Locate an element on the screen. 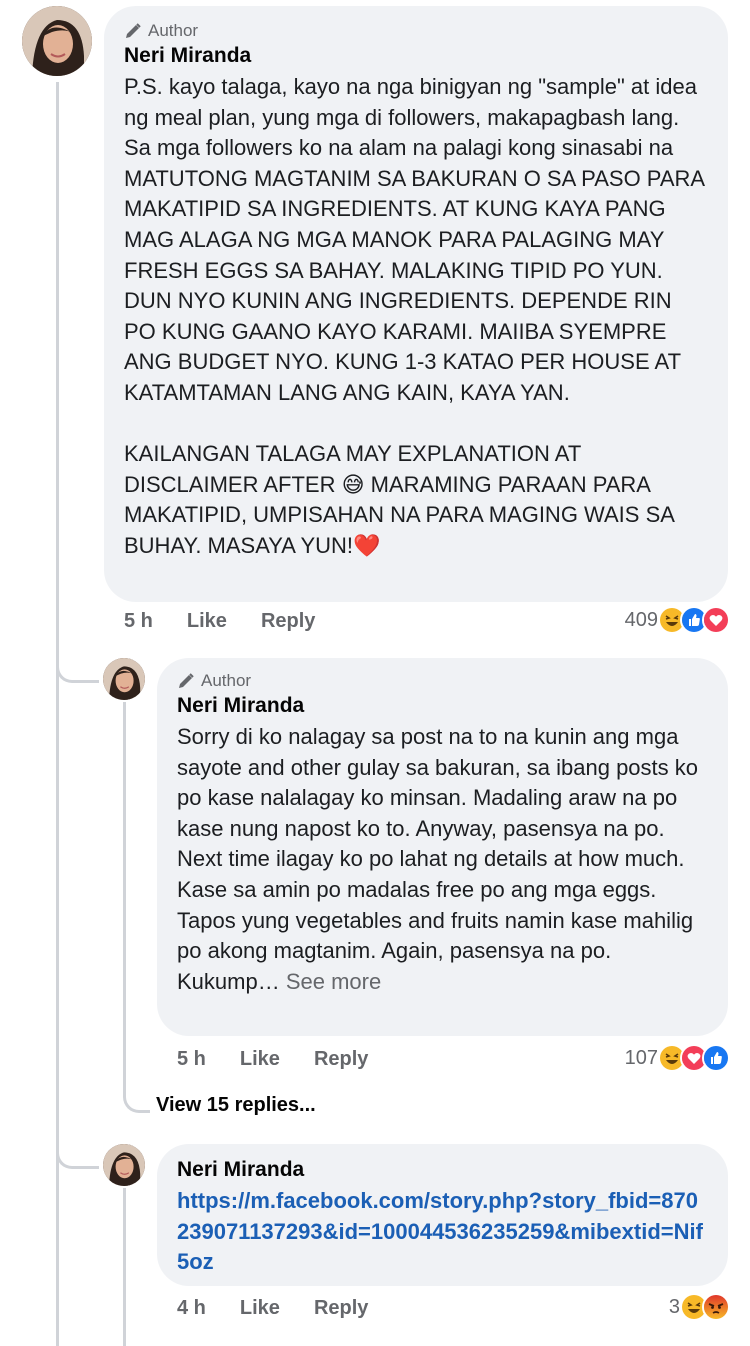 The image size is (750, 1346). love-icon is located at coordinates (716, 620).